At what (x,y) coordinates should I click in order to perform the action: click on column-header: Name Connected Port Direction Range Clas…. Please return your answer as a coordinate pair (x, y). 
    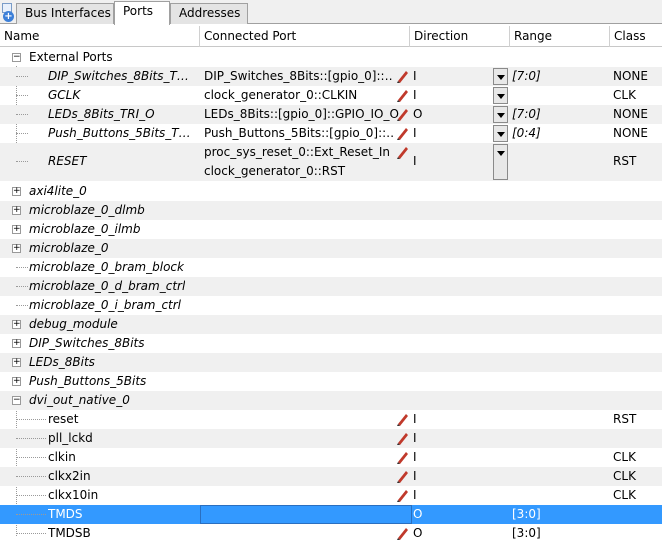
    Looking at the image, I should click on (331, 36).